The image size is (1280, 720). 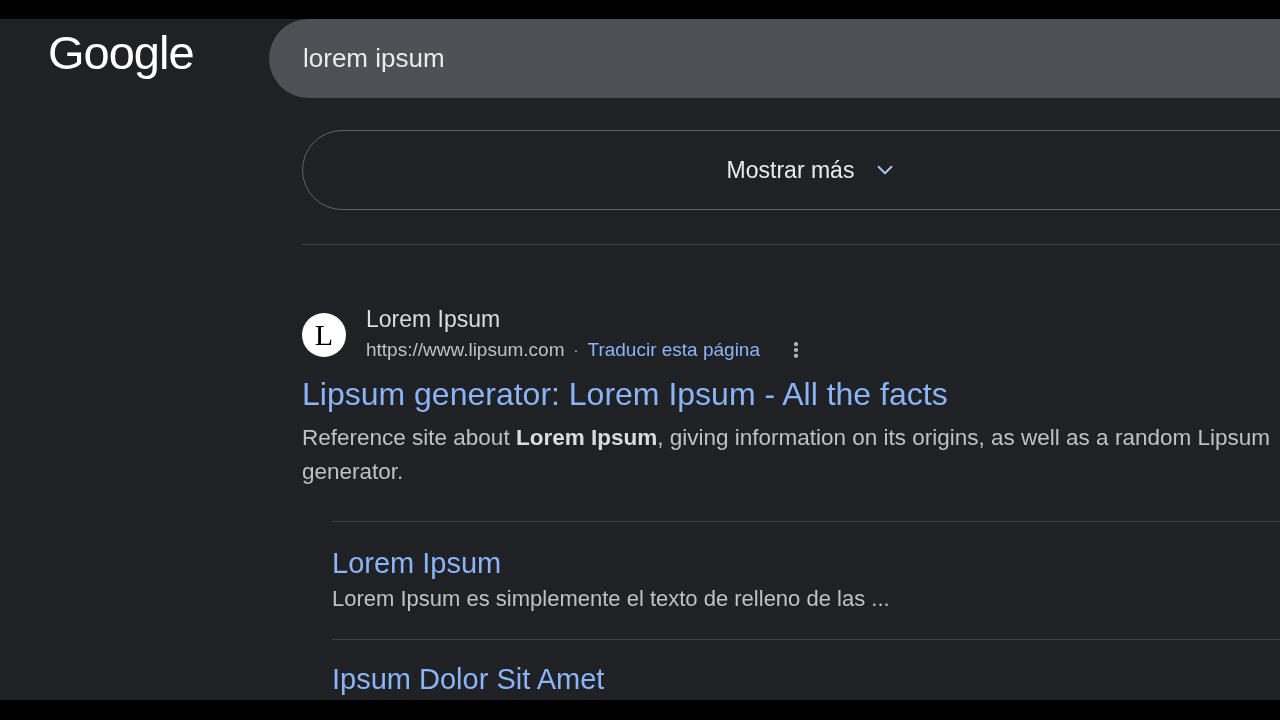 I want to click on translate-link: Traducir esta página, so click(x=673, y=350).